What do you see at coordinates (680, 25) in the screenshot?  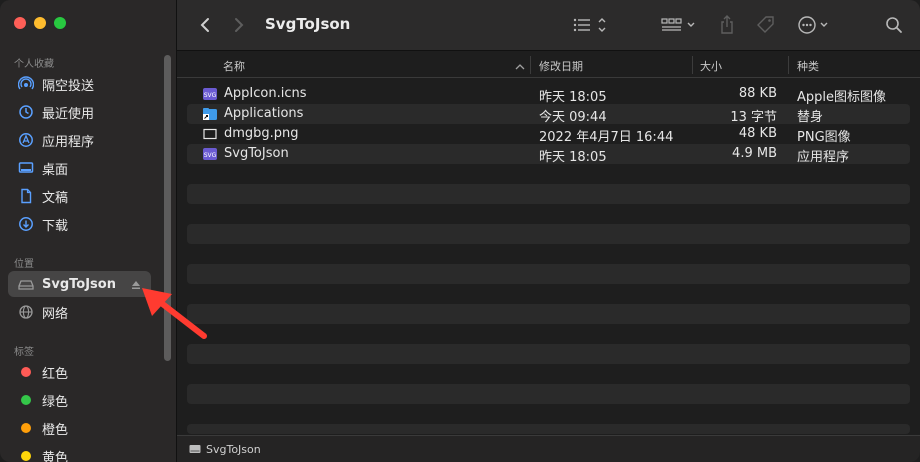 I see `group-button` at bounding box center [680, 25].